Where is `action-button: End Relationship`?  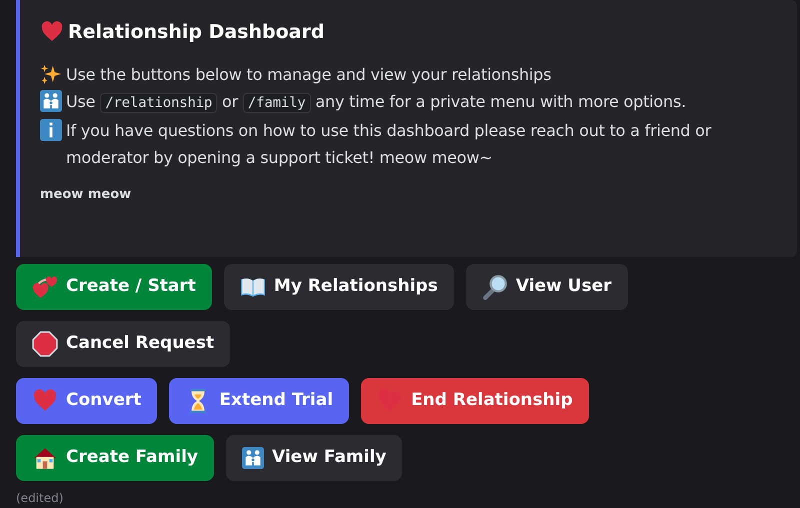 action-button: End Relationship is located at coordinates (475, 401).